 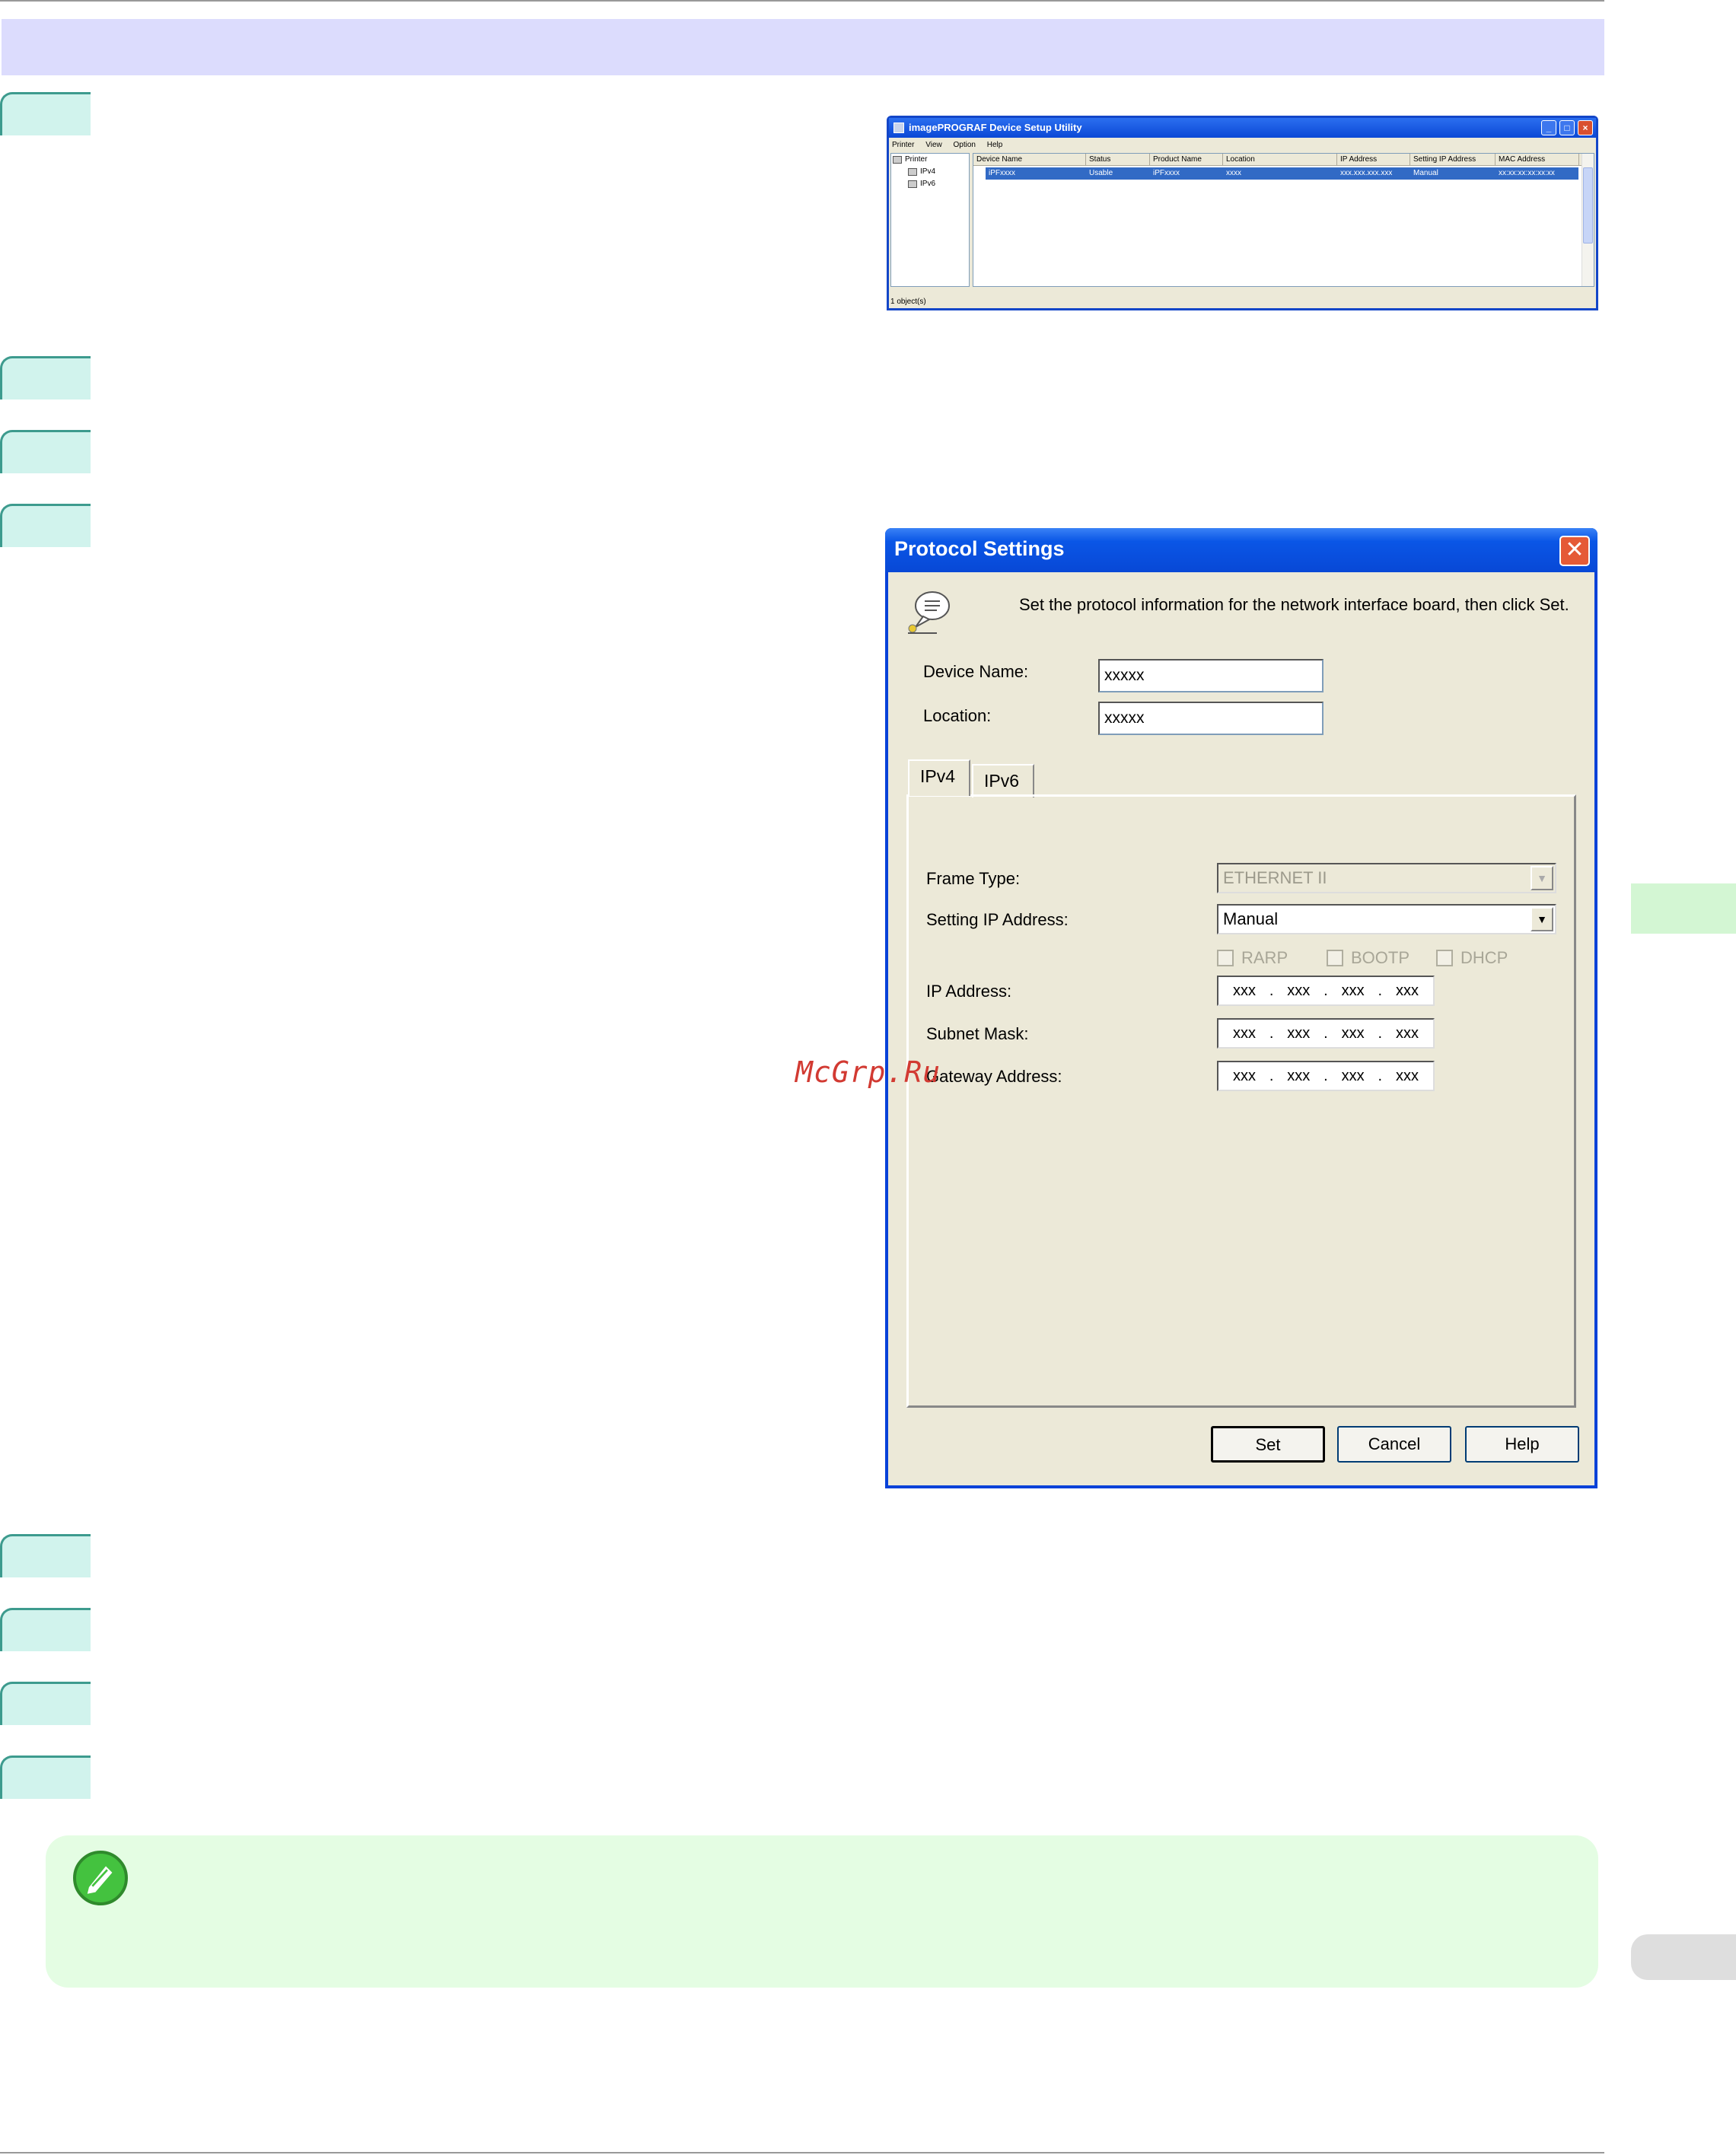 I want to click on setting-ip-select: Manual ▼, so click(x=1386, y=919).